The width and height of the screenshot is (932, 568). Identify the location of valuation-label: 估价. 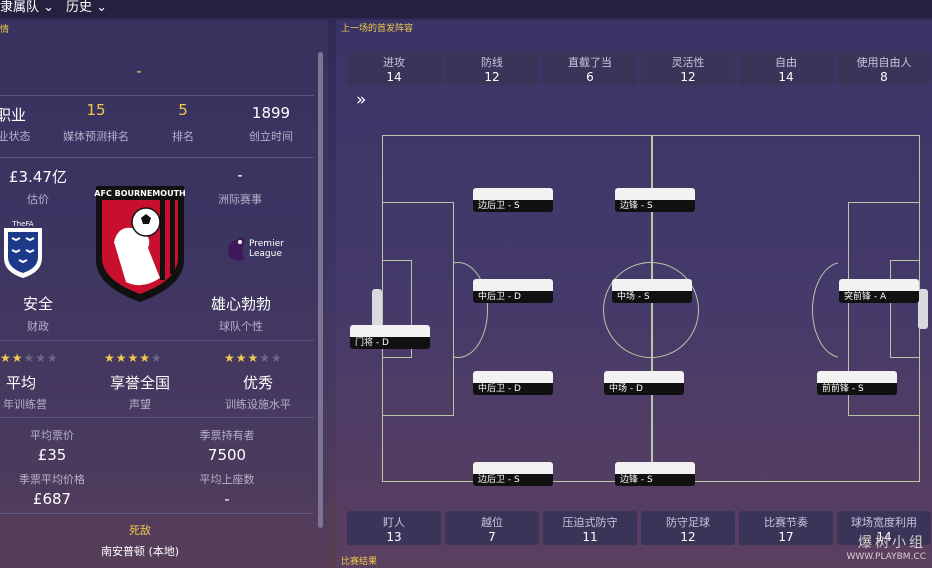
(38, 199).